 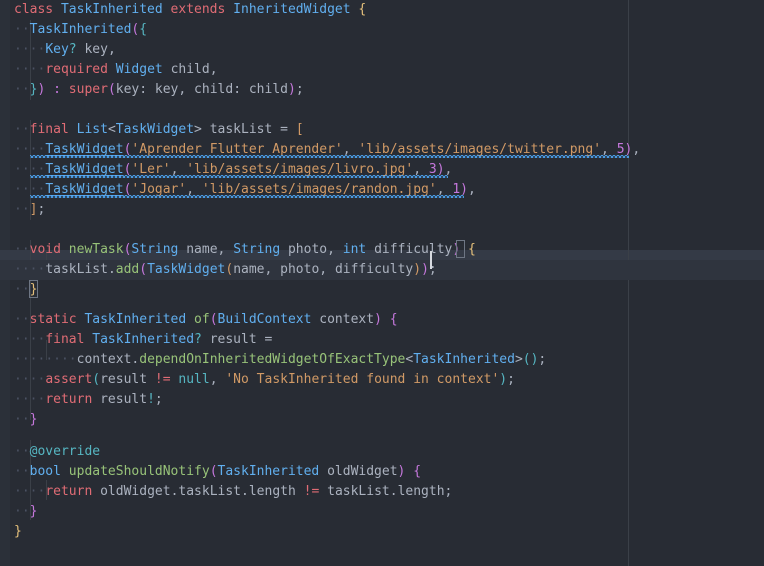 What do you see at coordinates (382, 532) in the screenshot?
I see `code-line: }` at bounding box center [382, 532].